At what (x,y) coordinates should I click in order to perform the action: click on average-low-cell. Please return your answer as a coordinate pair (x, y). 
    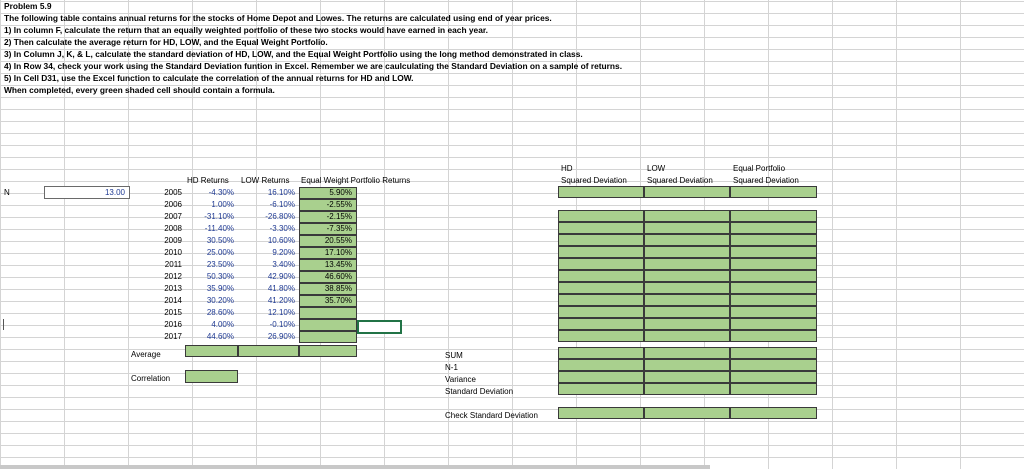
    Looking at the image, I should click on (268, 351).